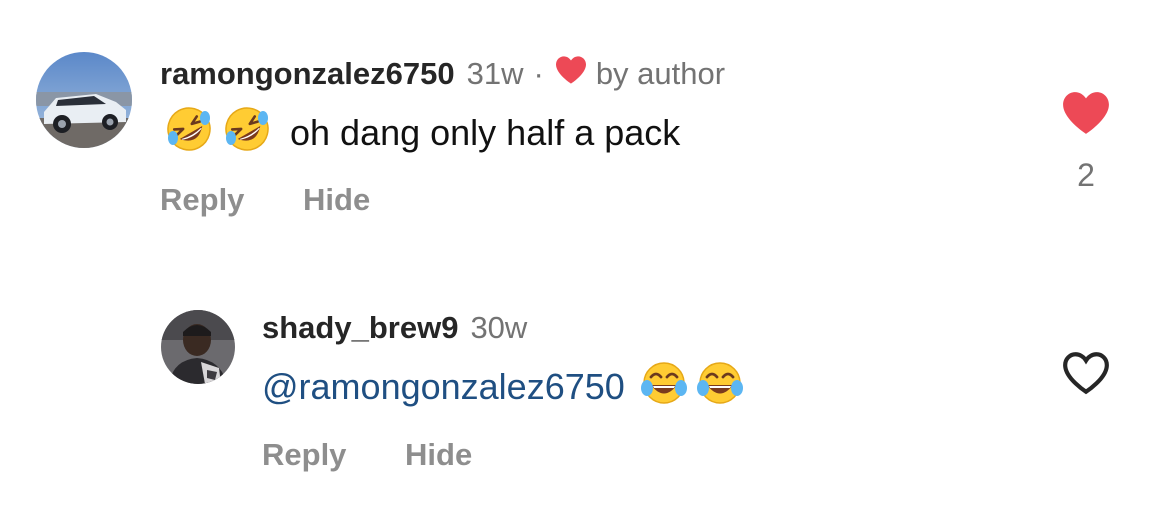 The height and width of the screenshot is (514, 1170). Describe the element at coordinates (1086, 175) in the screenshot. I see `like-count: 2` at that location.